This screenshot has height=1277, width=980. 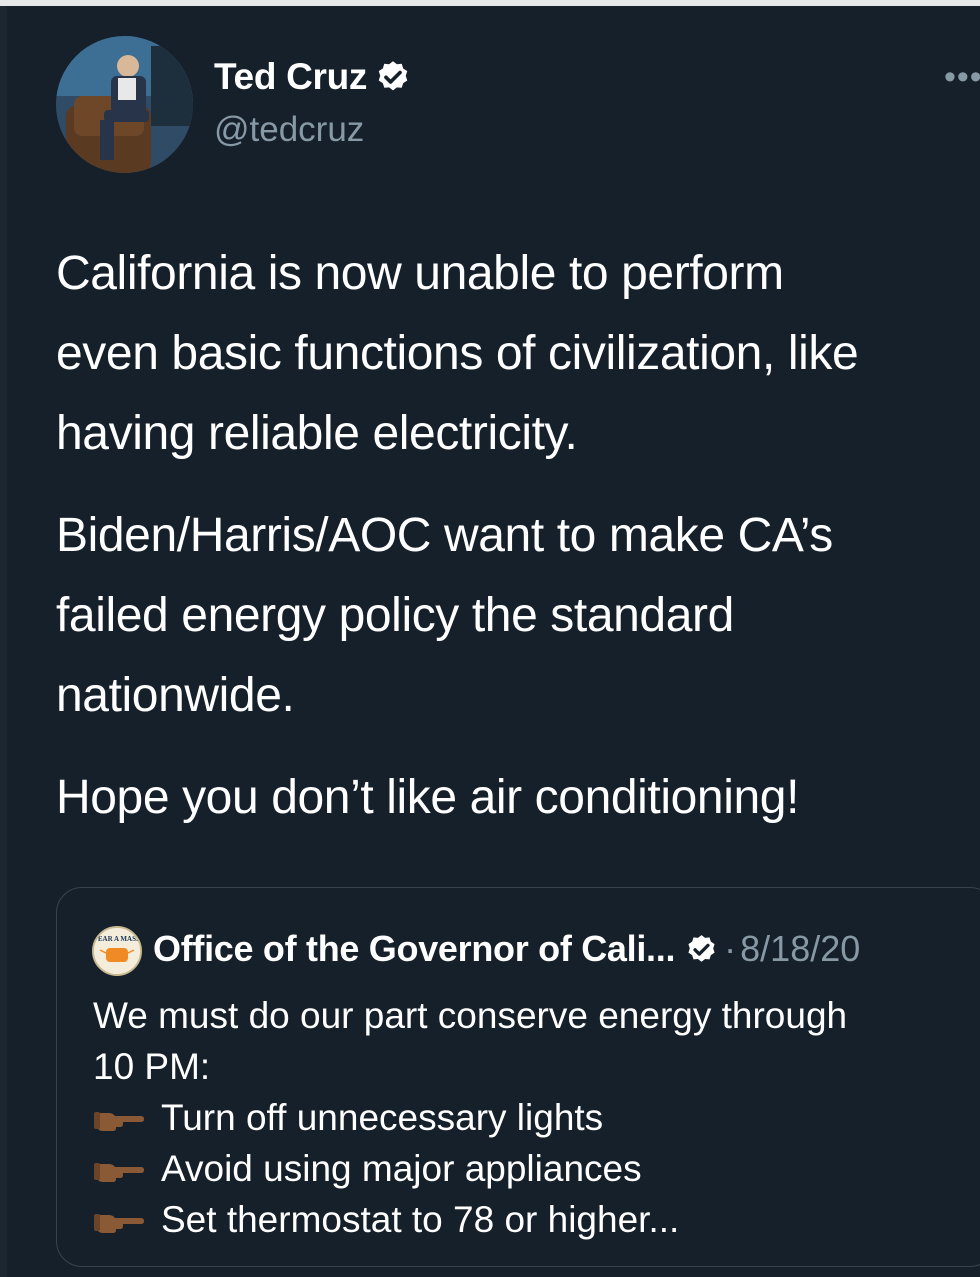 What do you see at coordinates (395, 615) in the screenshot?
I see `tweet-line: failed energy policy the standard` at bounding box center [395, 615].